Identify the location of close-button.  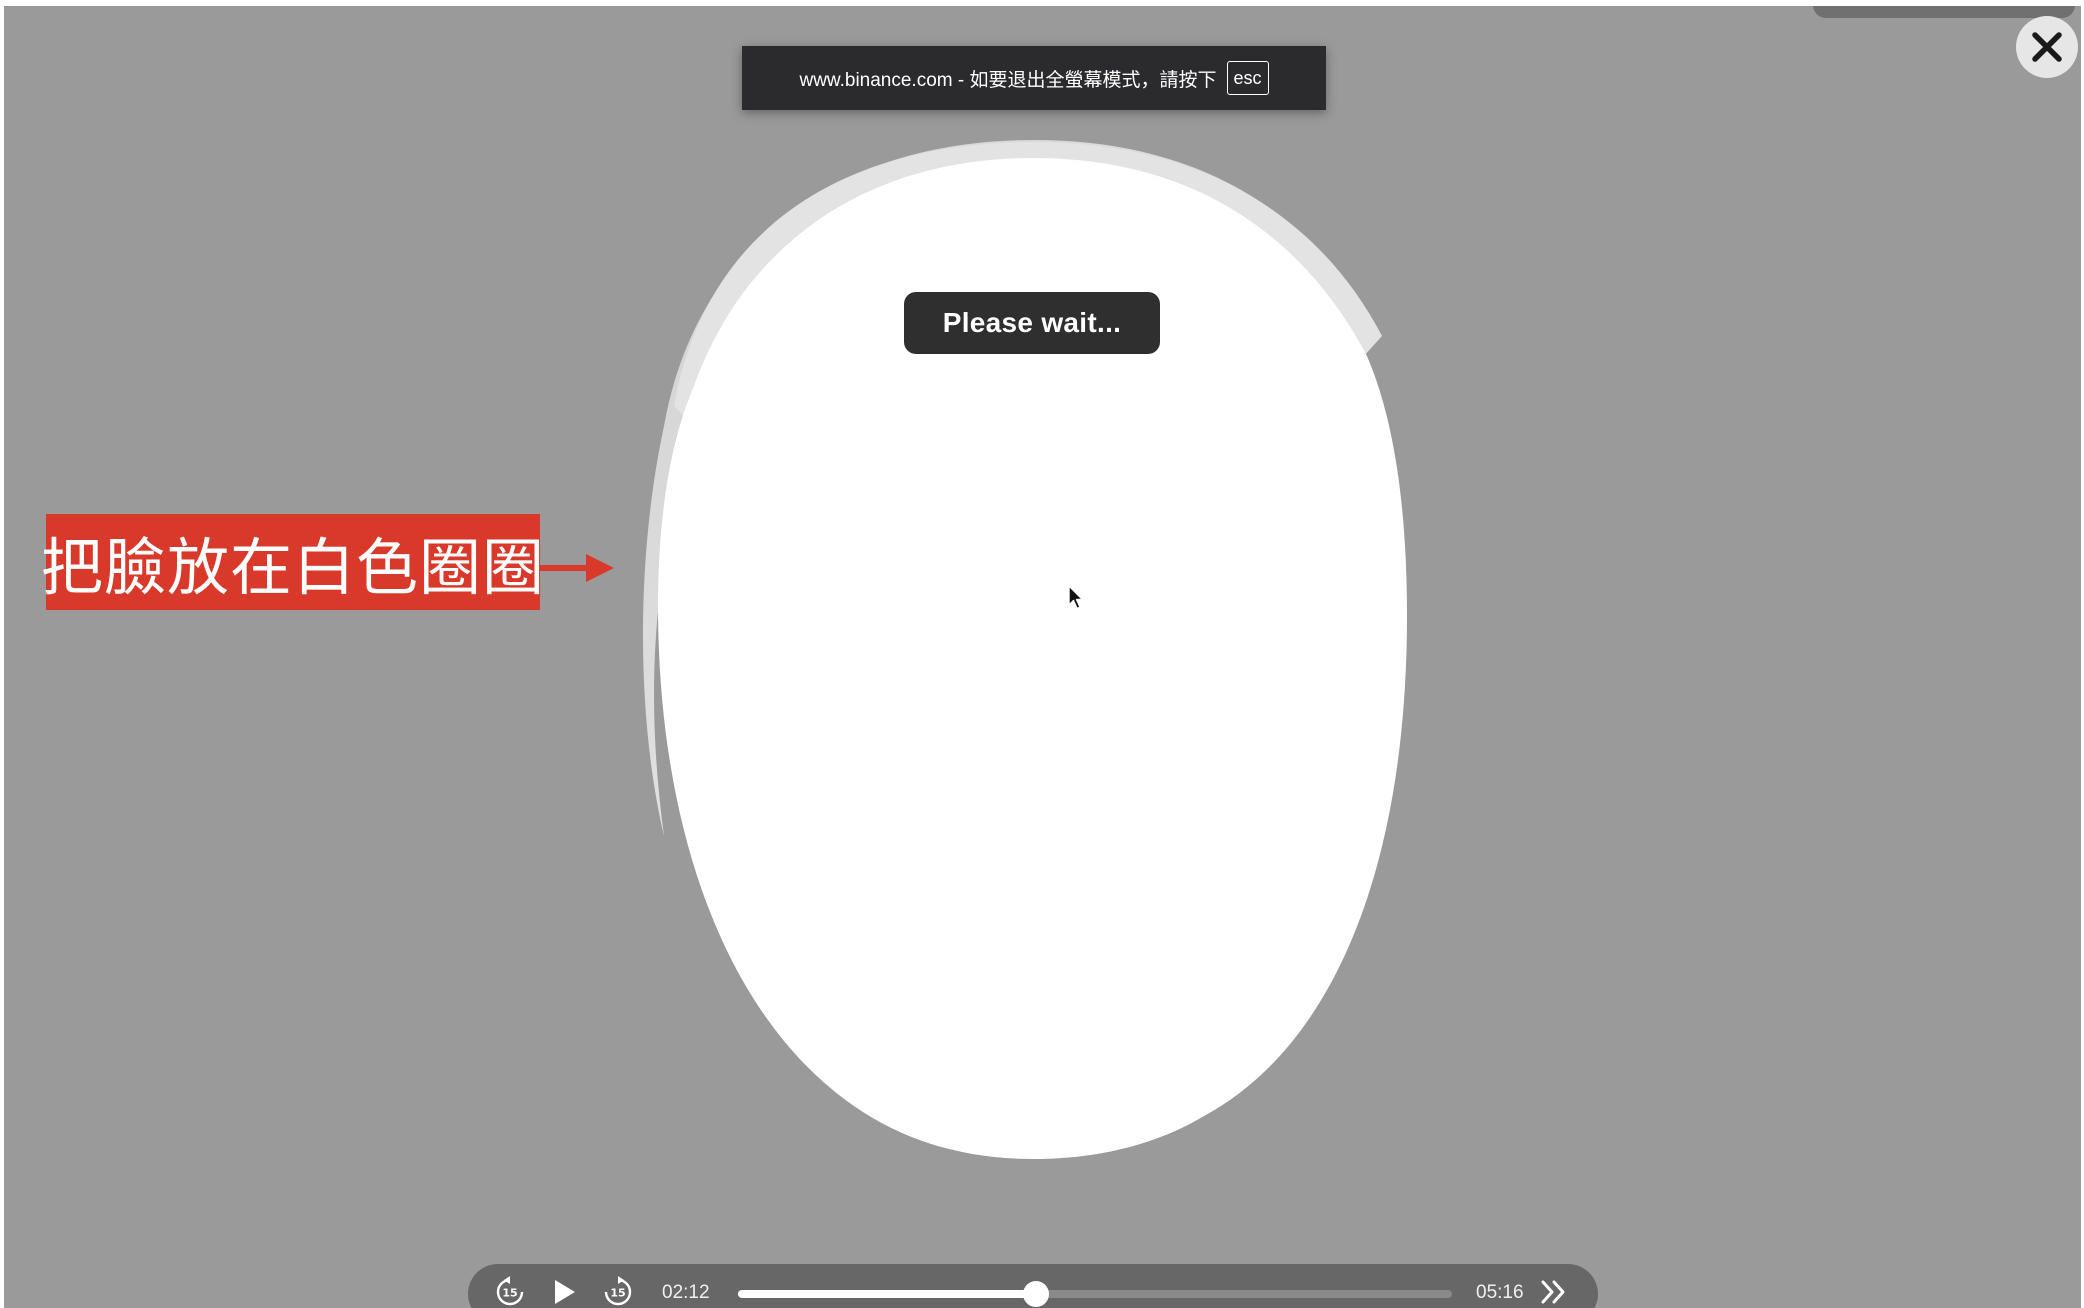
(2047, 47).